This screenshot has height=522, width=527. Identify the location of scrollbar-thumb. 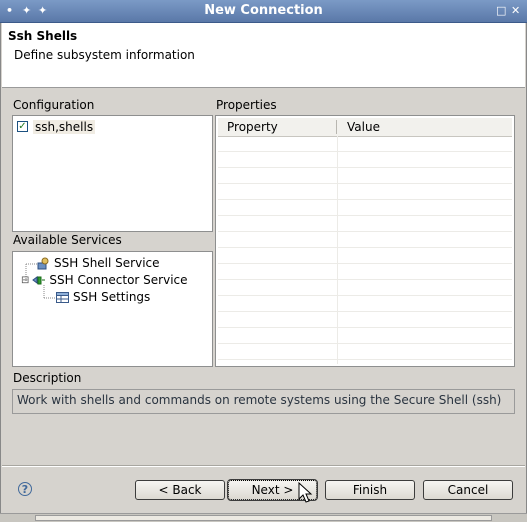
(263, 518).